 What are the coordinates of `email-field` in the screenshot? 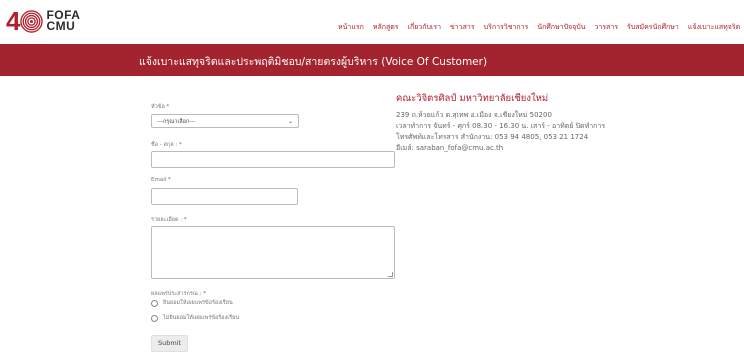 It's located at (224, 196).